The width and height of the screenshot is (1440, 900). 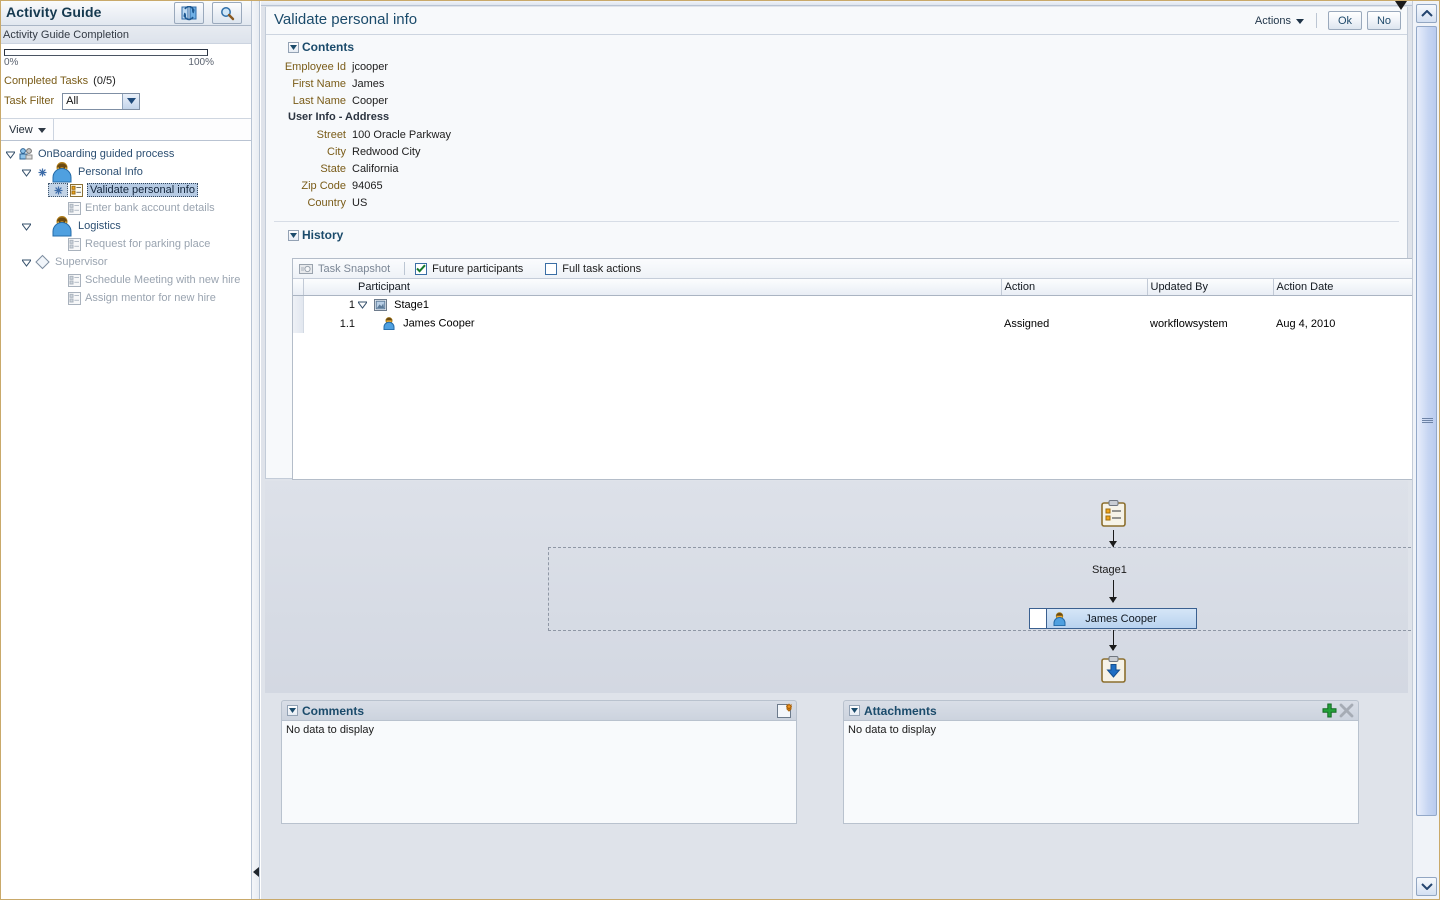 I want to click on field-row: Last Name Cooper, so click(x=836, y=100).